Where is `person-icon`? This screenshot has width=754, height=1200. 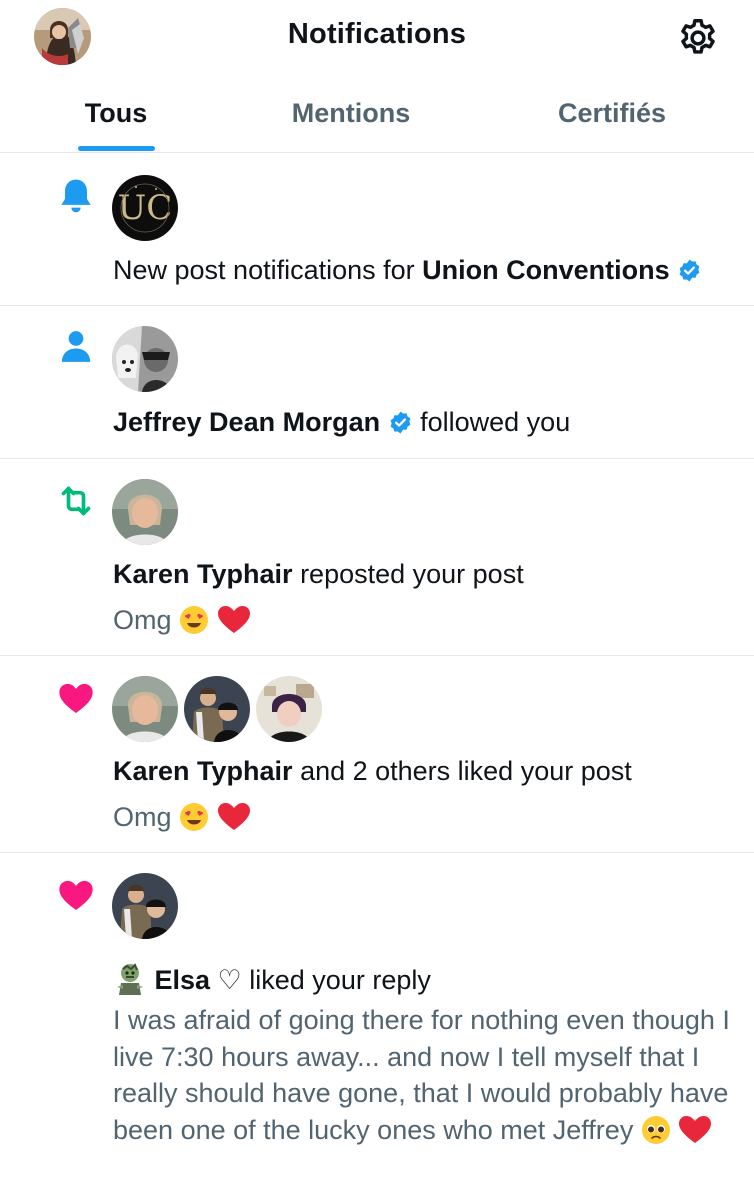
person-icon is located at coordinates (76, 346).